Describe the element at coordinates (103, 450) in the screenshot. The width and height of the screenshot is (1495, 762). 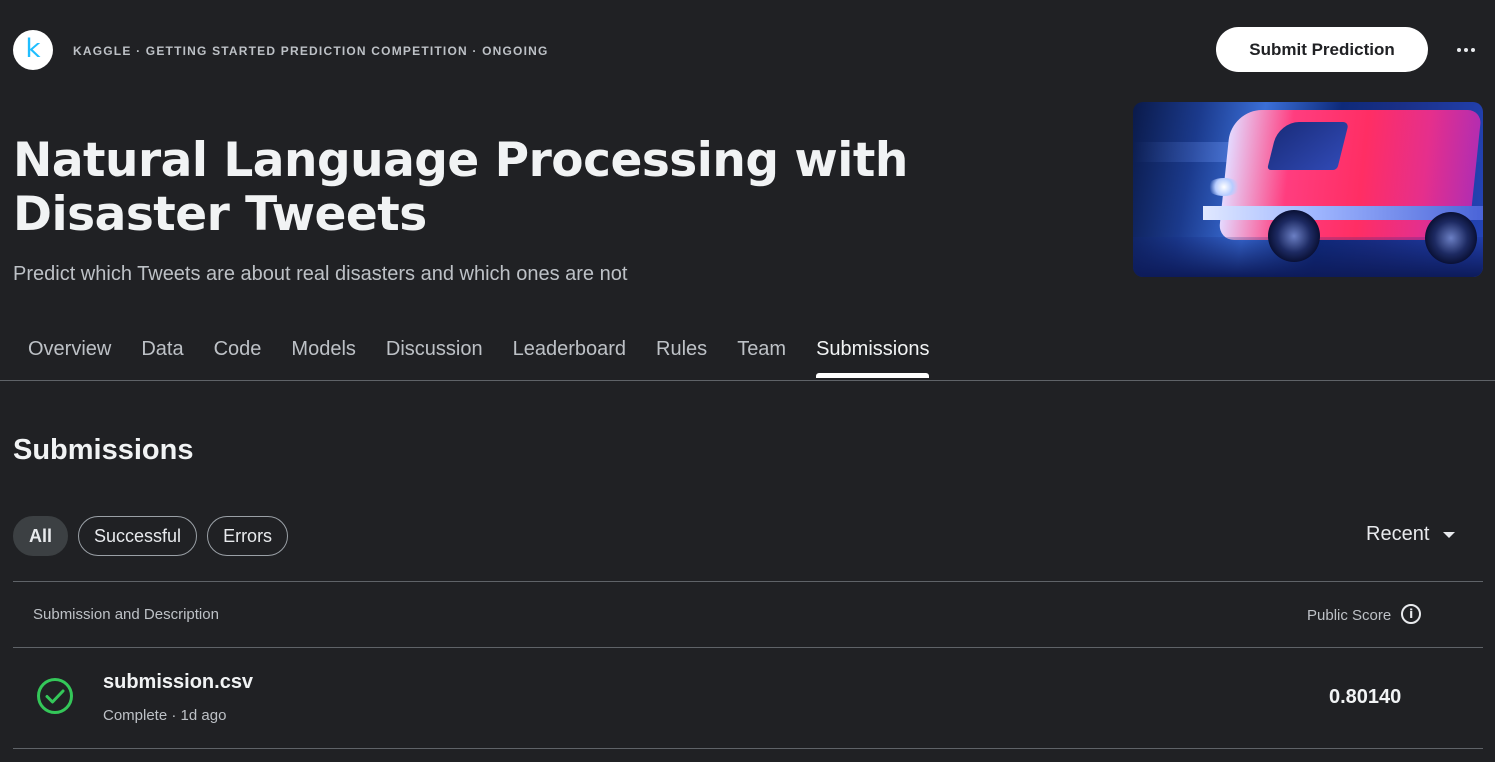
I see `section-title: Submissions` at that location.